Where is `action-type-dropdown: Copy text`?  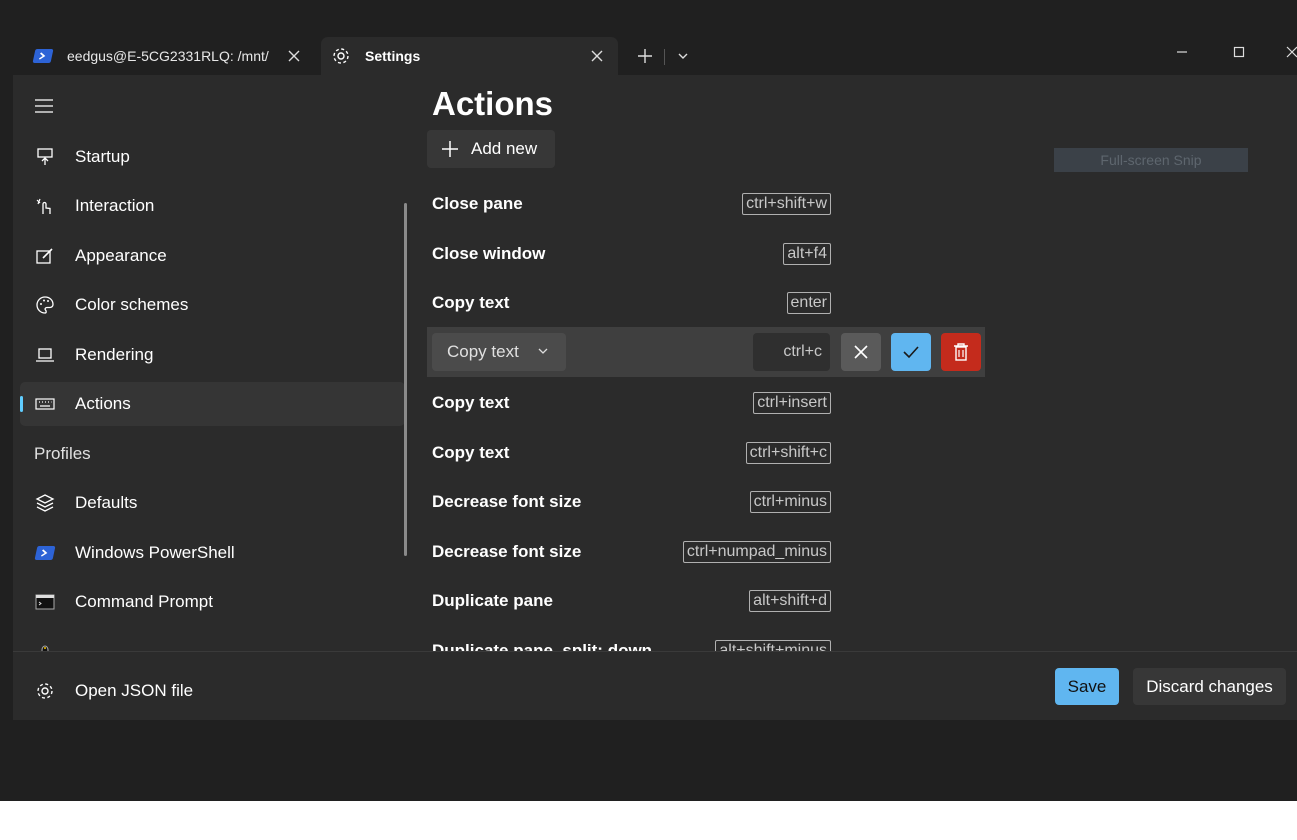
action-type-dropdown: Copy text is located at coordinates (499, 352).